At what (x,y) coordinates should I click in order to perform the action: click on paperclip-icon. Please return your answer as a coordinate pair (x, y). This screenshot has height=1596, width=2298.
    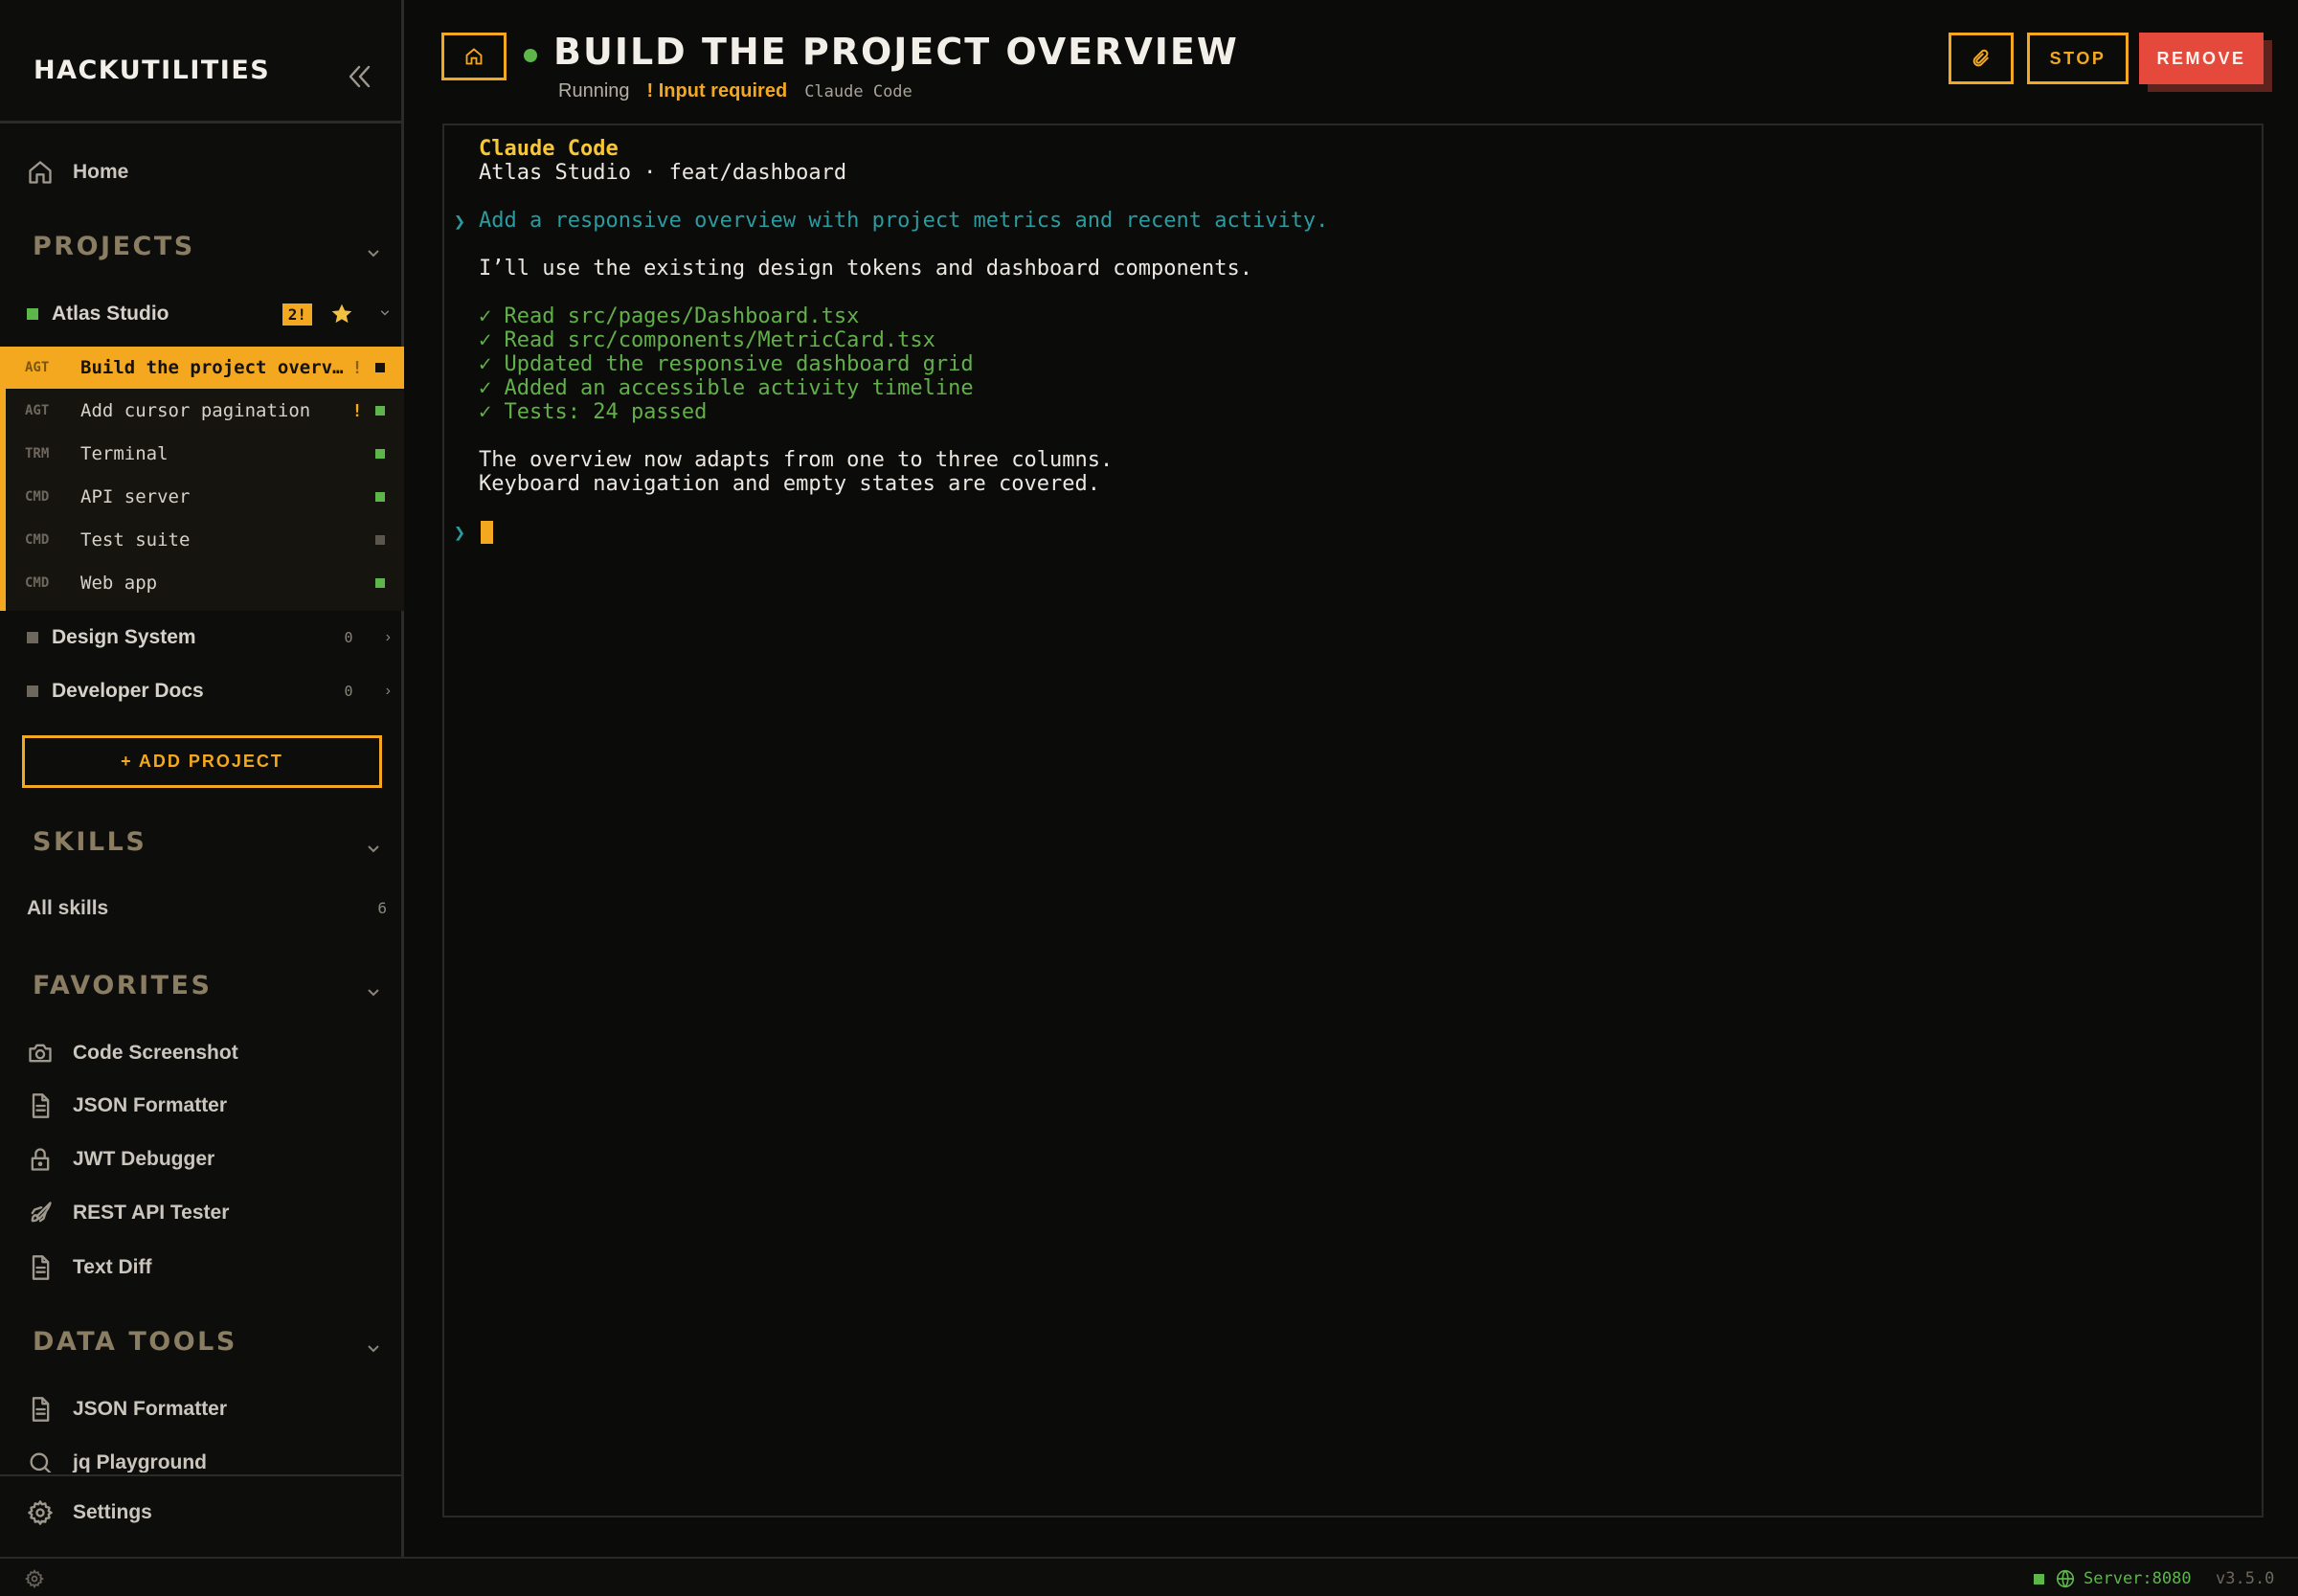
    Looking at the image, I should click on (1981, 58).